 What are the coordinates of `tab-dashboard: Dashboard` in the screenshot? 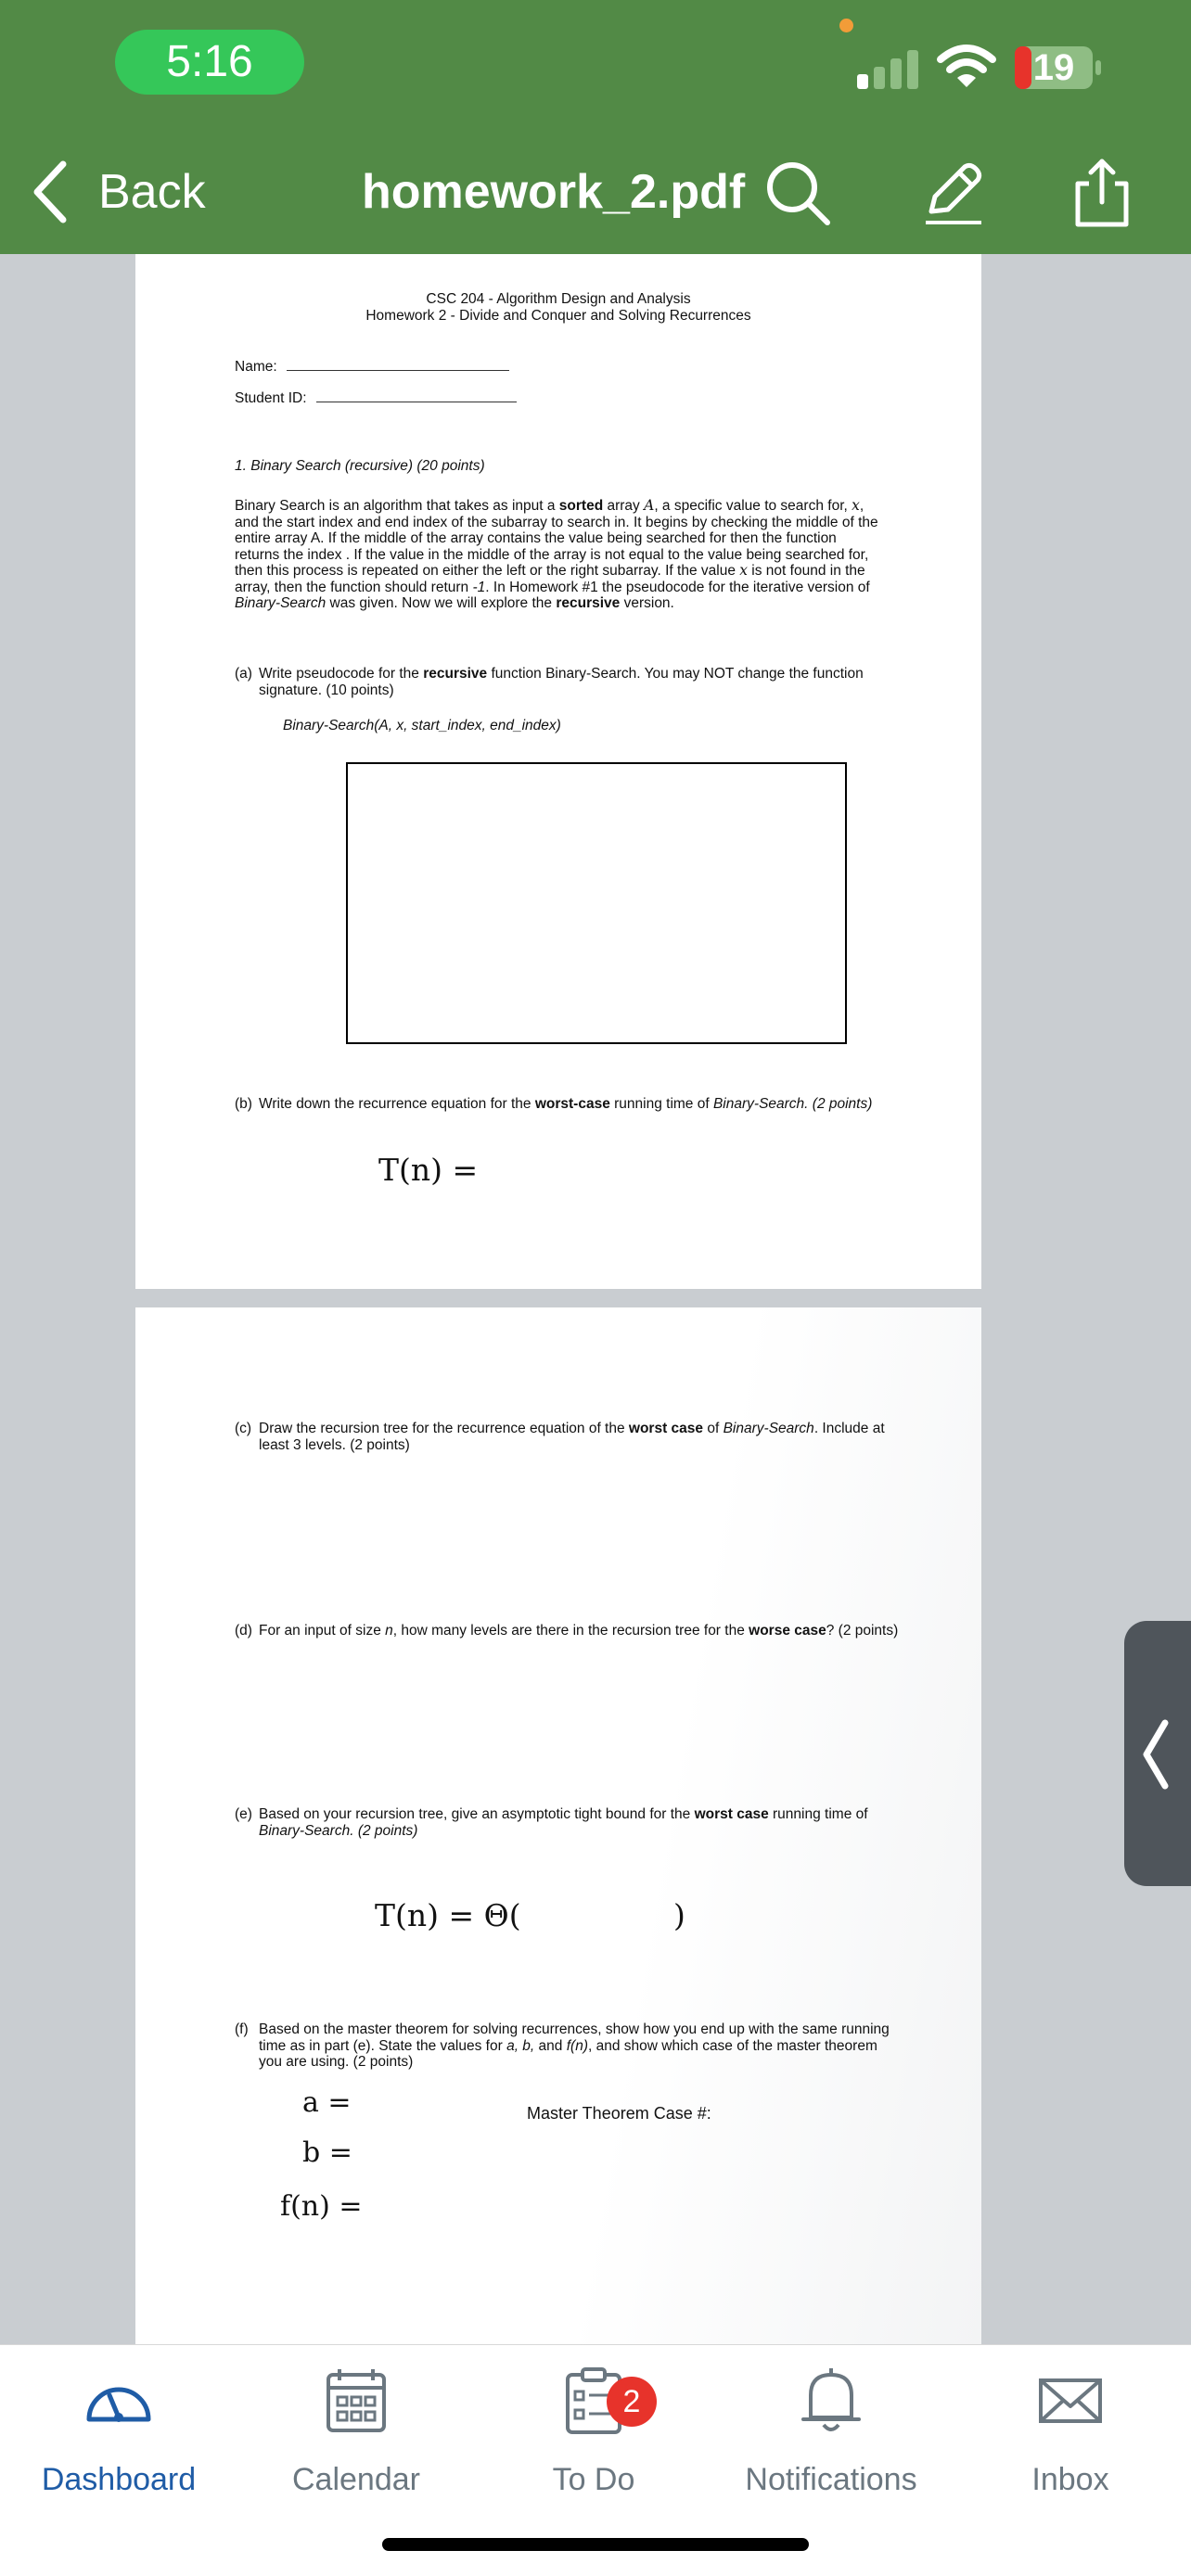 It's located at (118, 2431).